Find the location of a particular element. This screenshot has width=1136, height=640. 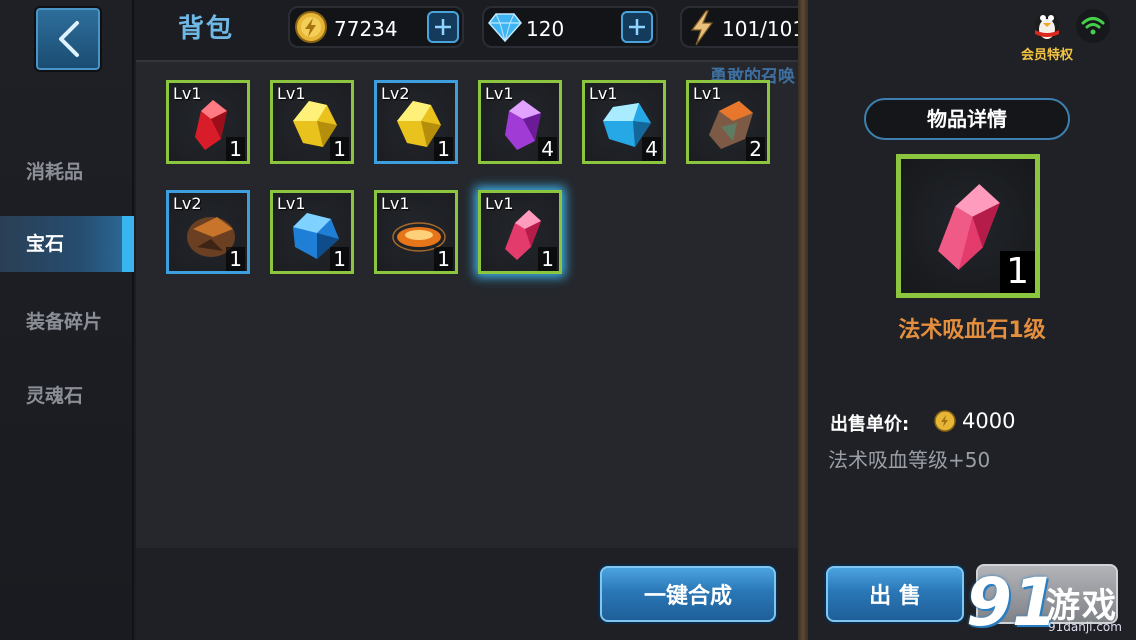

sidebar-item-equipment-fragments: 装备碎片 is located at coordinates (67, 322).